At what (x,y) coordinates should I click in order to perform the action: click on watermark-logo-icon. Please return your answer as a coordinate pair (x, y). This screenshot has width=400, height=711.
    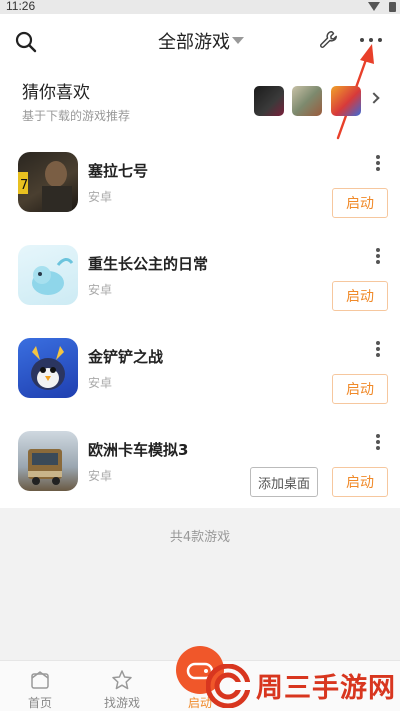
    Looking at the image, I should click on (228, 686).